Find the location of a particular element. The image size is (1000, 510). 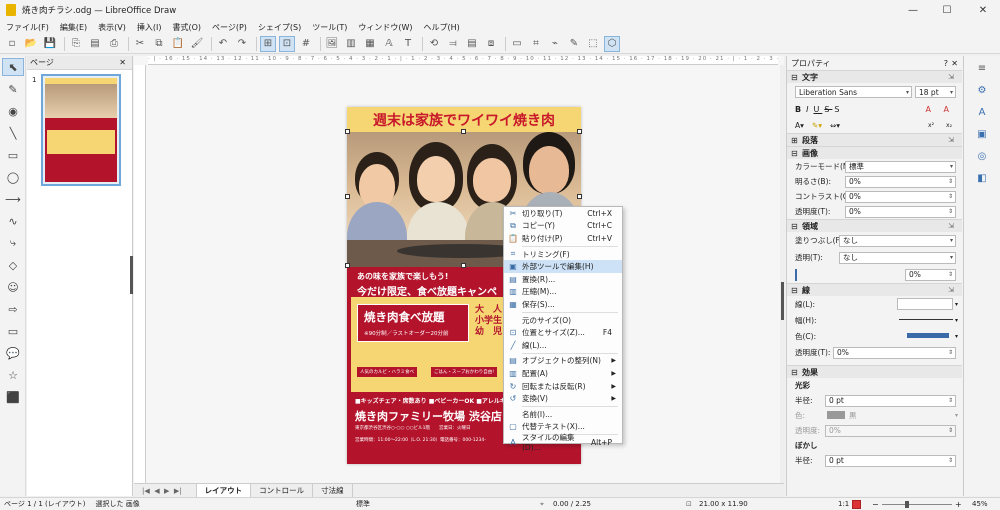

font-name-field: Liberation Sans ▾ is located at coordinates (853, 92).